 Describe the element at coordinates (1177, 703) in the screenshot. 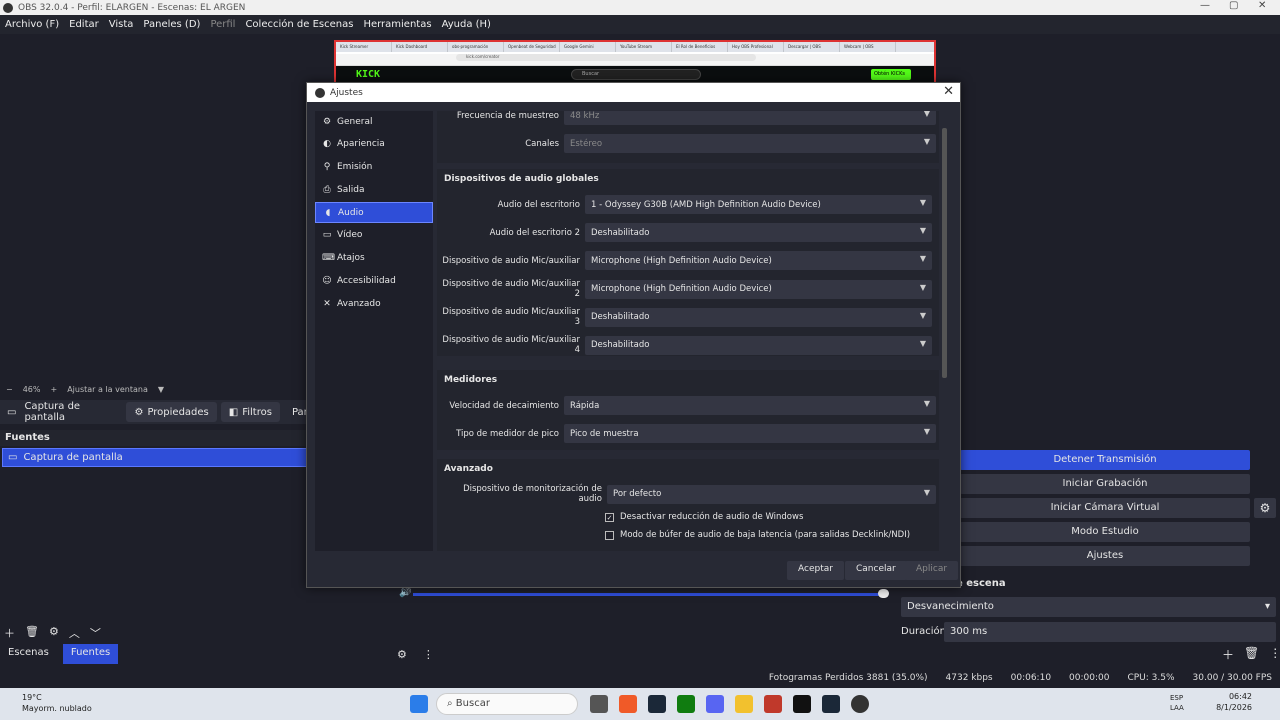

I see `language-indicator: ESP LAA` at that location.